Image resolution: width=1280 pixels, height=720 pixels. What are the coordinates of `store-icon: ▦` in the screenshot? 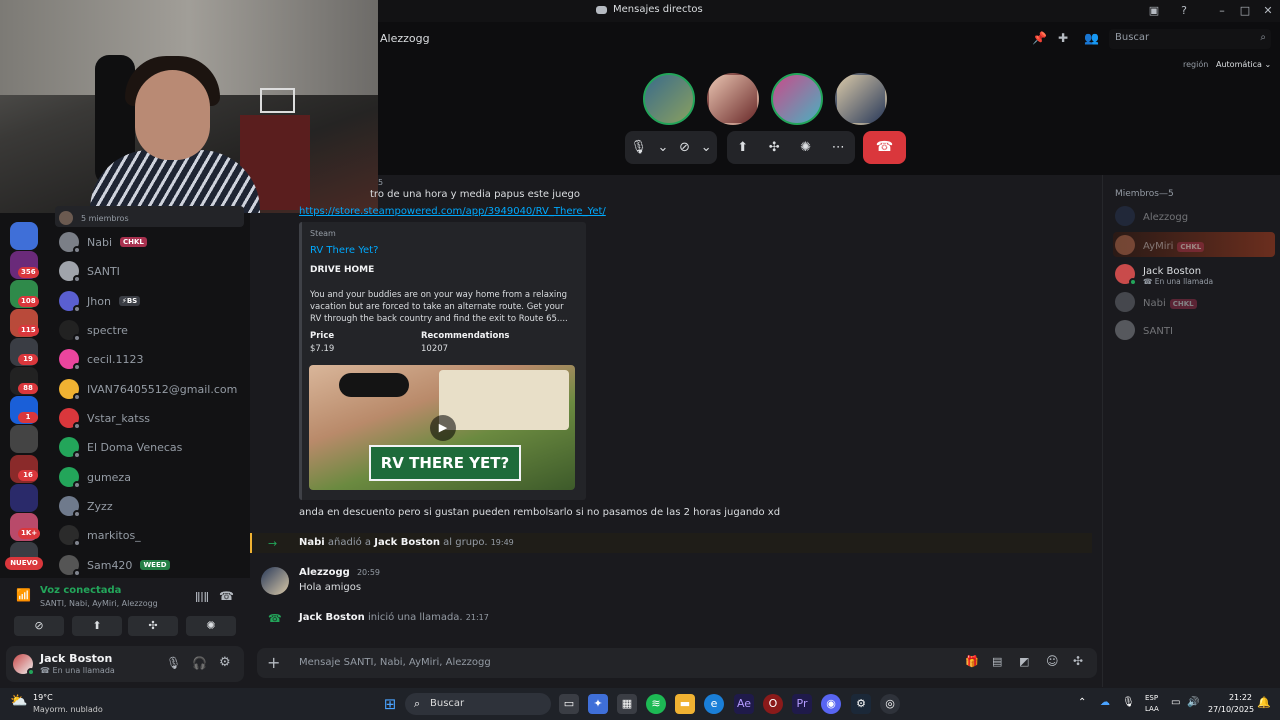 It's located at (627, 704).